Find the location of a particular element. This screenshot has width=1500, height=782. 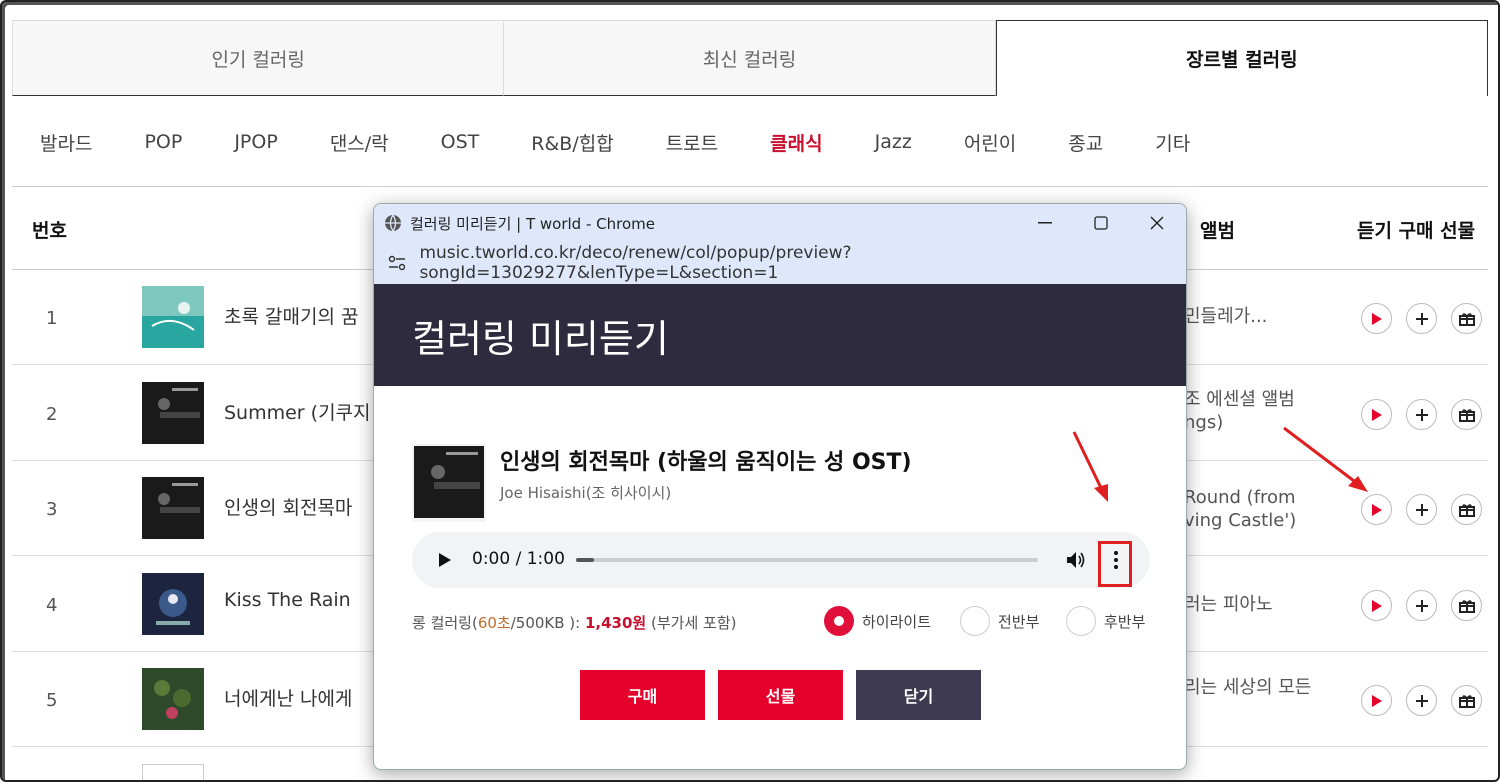

site-settings-icon is located at coordinates (397, 263).